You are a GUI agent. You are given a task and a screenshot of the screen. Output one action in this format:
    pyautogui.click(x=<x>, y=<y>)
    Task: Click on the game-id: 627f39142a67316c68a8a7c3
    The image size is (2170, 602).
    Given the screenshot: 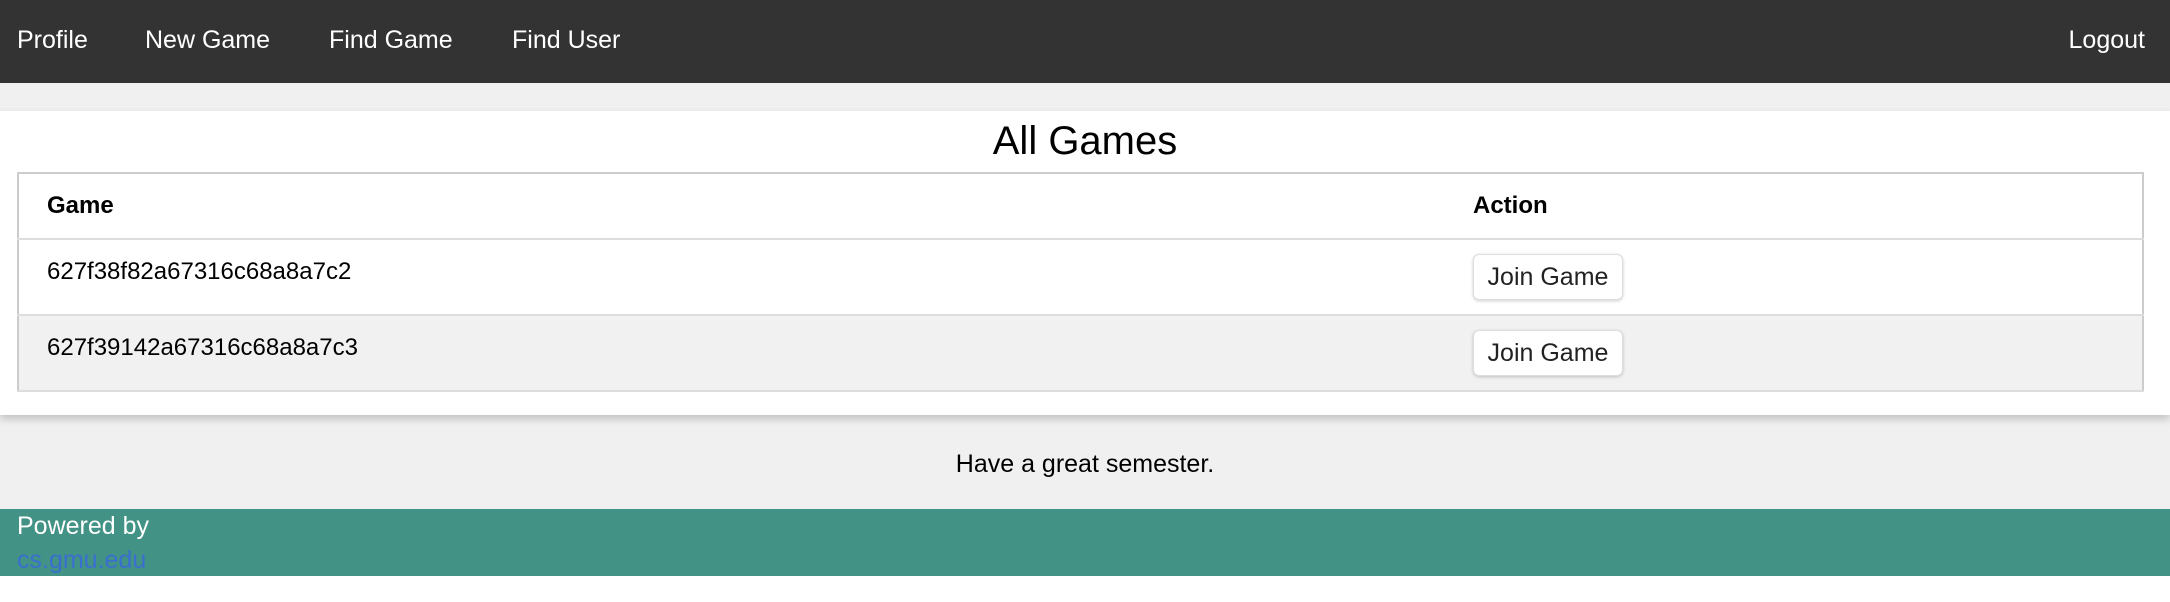 What is the action you would take?
    pyautogui.click(x=731, y=353)
    